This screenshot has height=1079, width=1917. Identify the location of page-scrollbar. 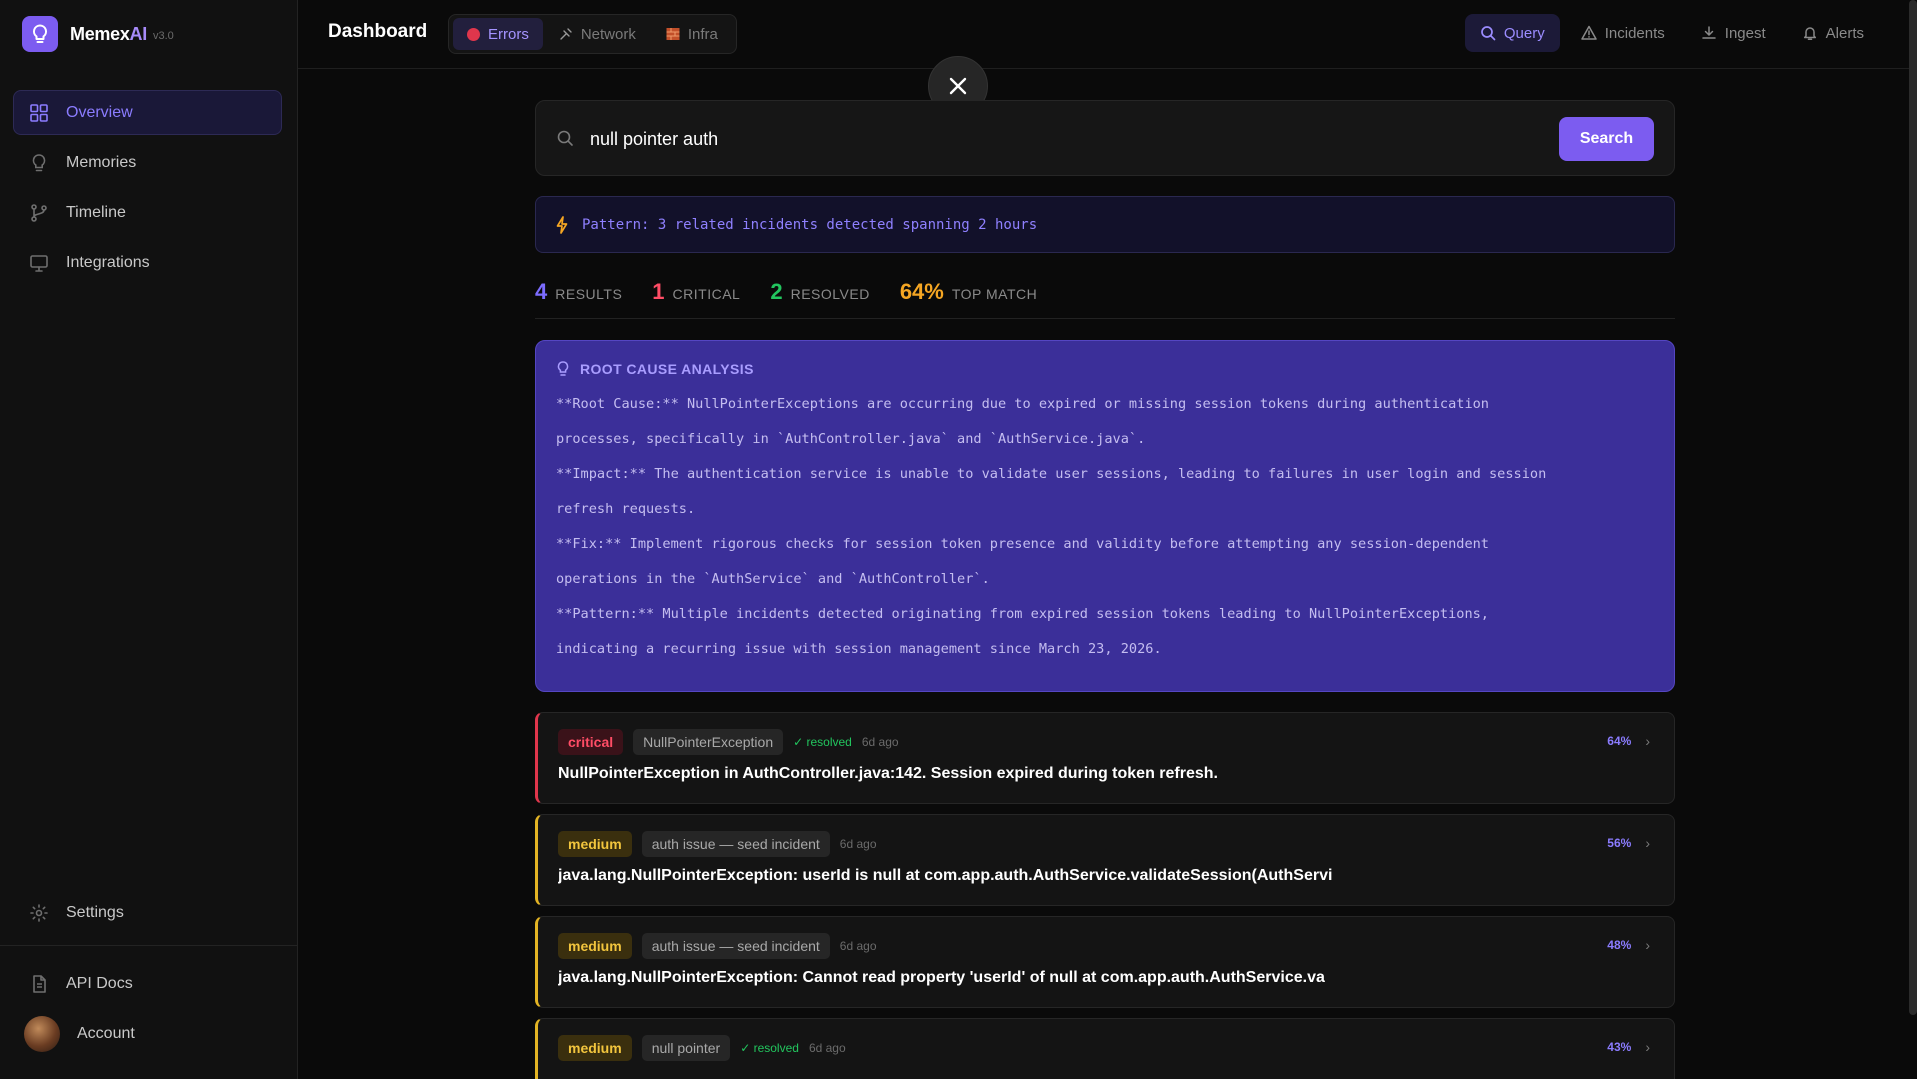
(1913, 507).